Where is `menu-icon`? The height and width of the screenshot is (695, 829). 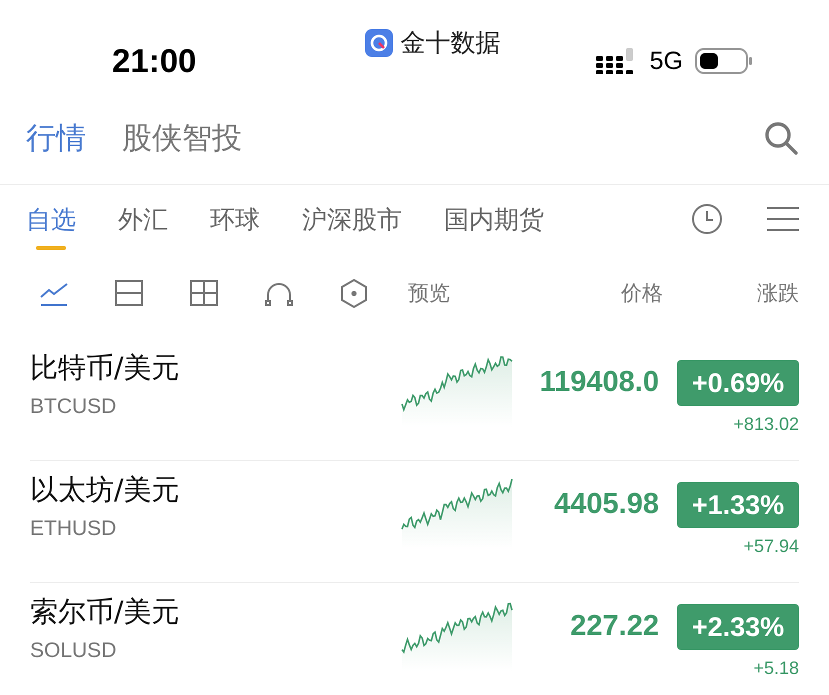 menu-icon is located at coordinates (783, 219).